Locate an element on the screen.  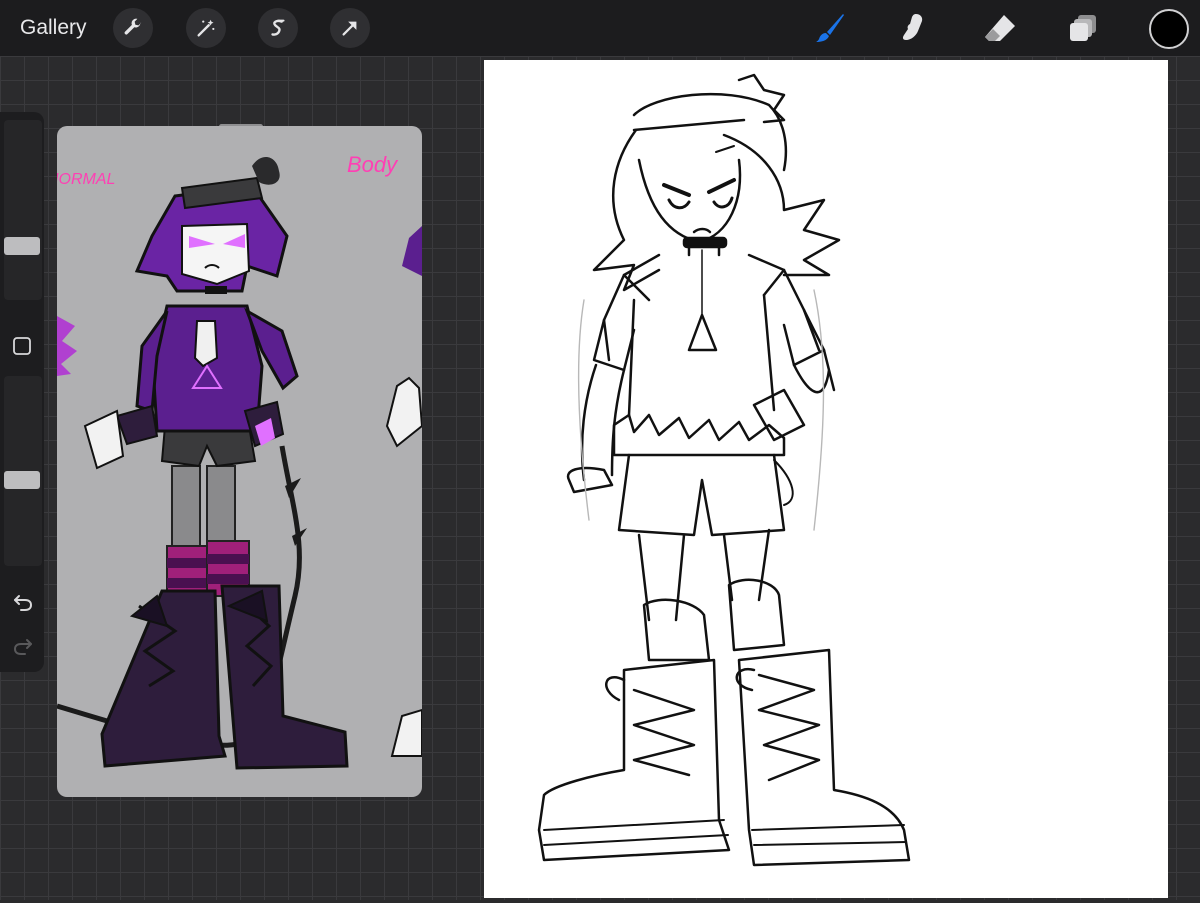
redo-button is located at coordinates (23, 646).